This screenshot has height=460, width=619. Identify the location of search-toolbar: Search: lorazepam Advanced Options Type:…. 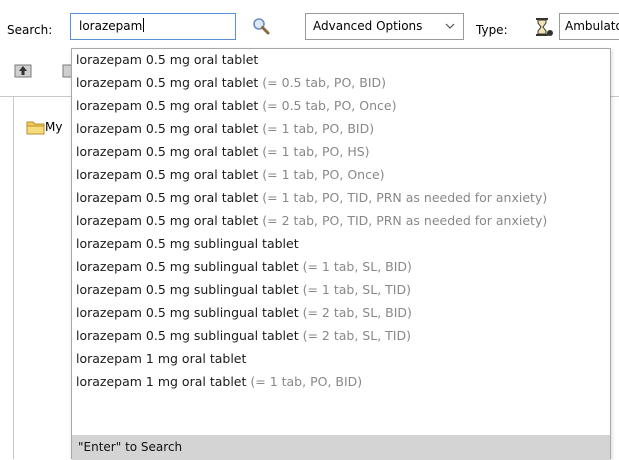
(309, 26).